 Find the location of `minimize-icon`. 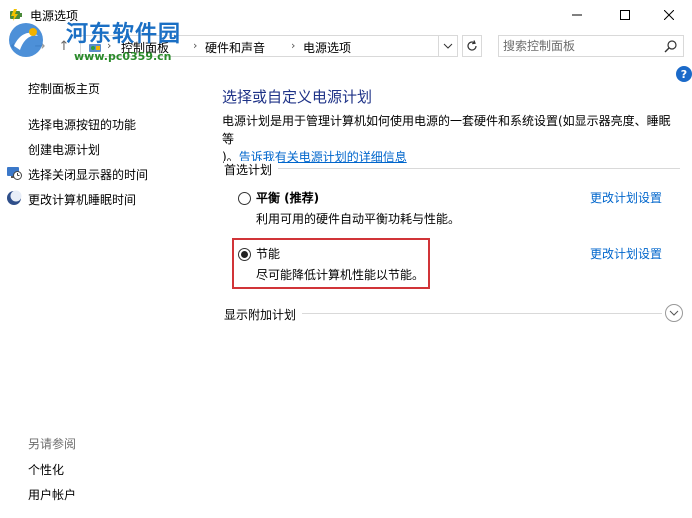

minimize-icon is located at coordinates (577, 15).